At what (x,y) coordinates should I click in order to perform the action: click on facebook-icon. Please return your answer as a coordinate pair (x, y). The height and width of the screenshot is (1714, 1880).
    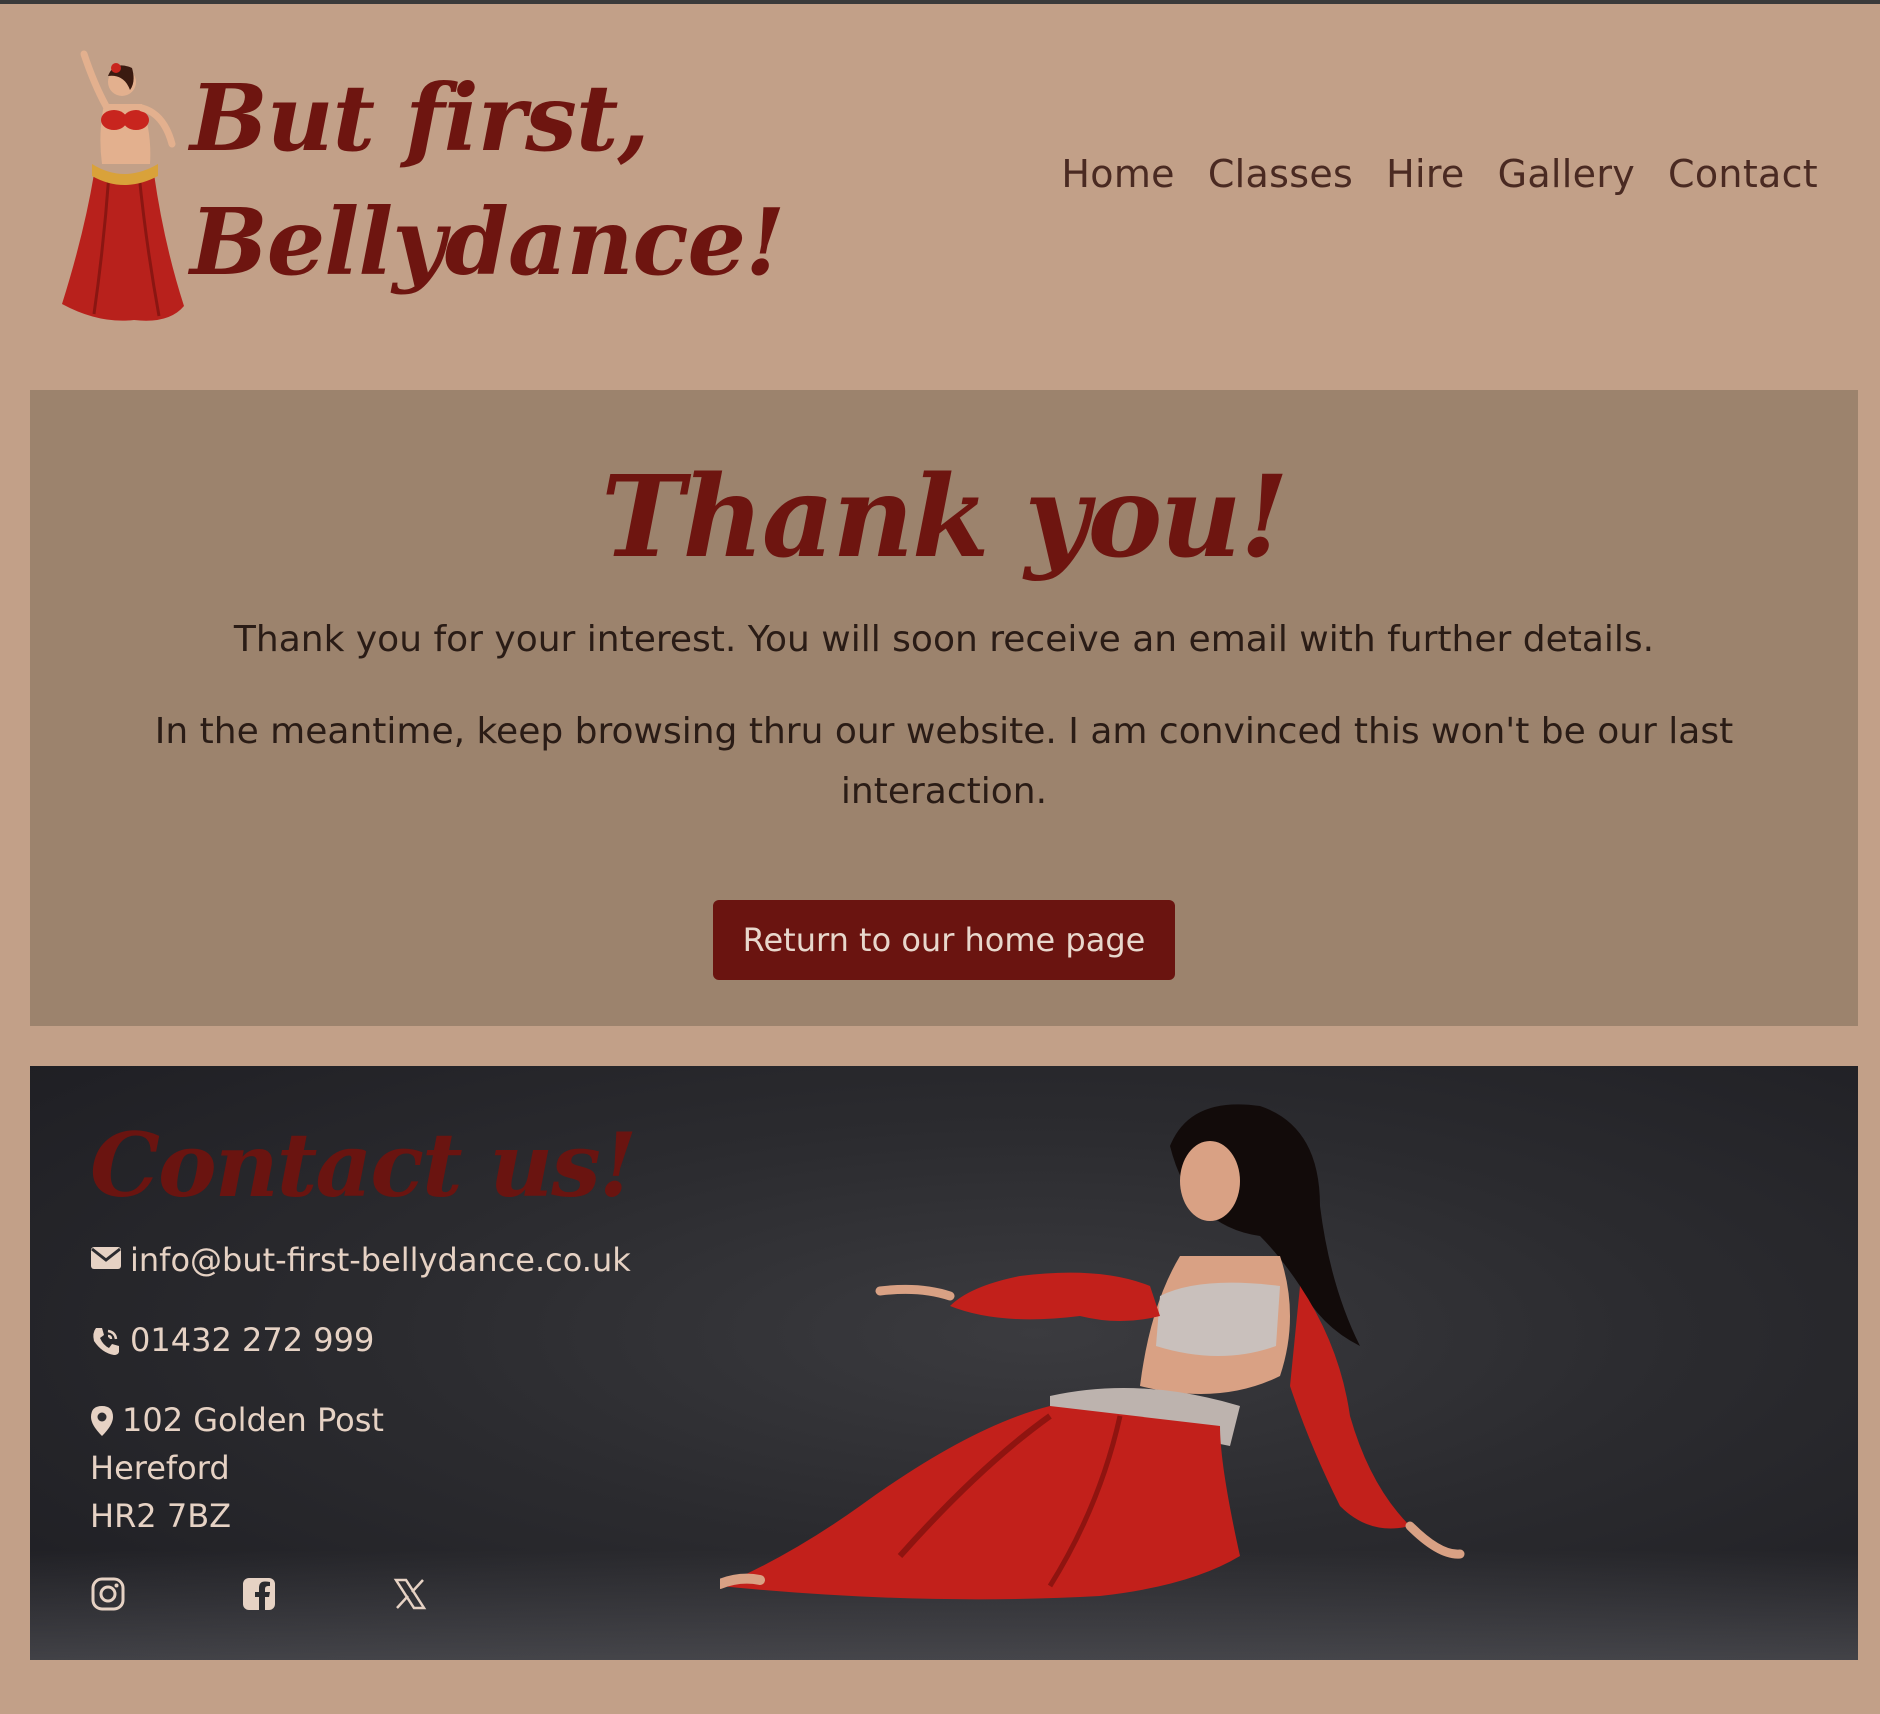
    Looking at the image, I should click on (259, 1594).